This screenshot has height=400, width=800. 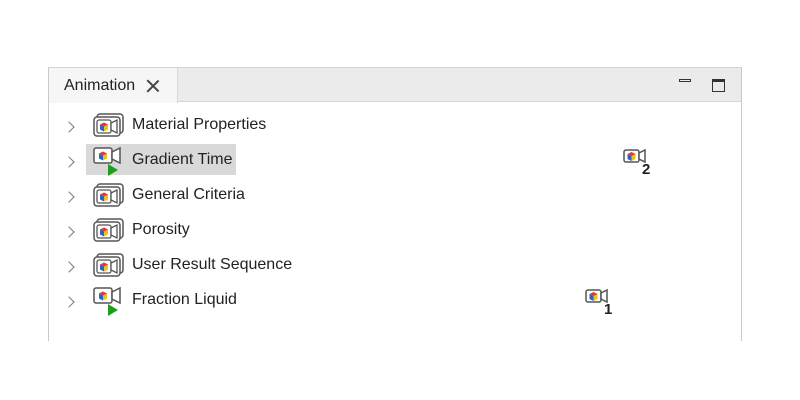 What do you see at coordinates (184, 299) in the screenshot?
I see `tree-item-label: Fraction Liquid` at bounding box center [184, 299].